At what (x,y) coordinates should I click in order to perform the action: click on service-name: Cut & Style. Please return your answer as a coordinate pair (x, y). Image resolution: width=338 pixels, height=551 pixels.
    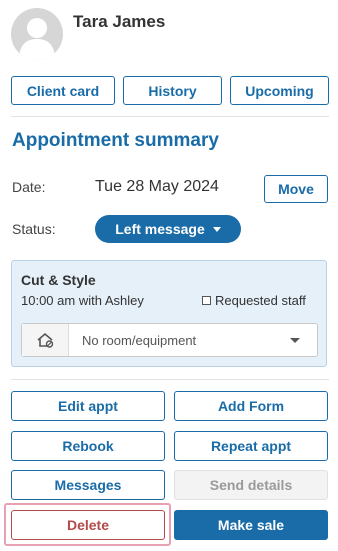
    Looking at the image, I should click on (58, 280).